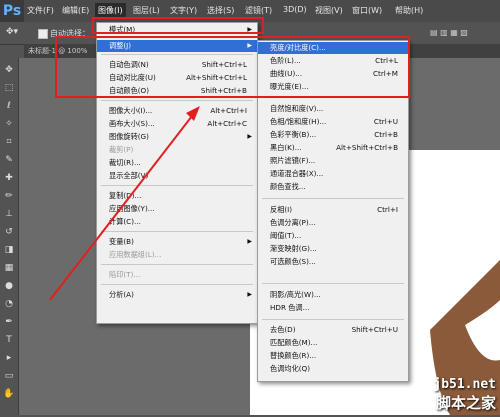  I want to click on watermark: jb51.net 脚本之家, so click(464, 395).